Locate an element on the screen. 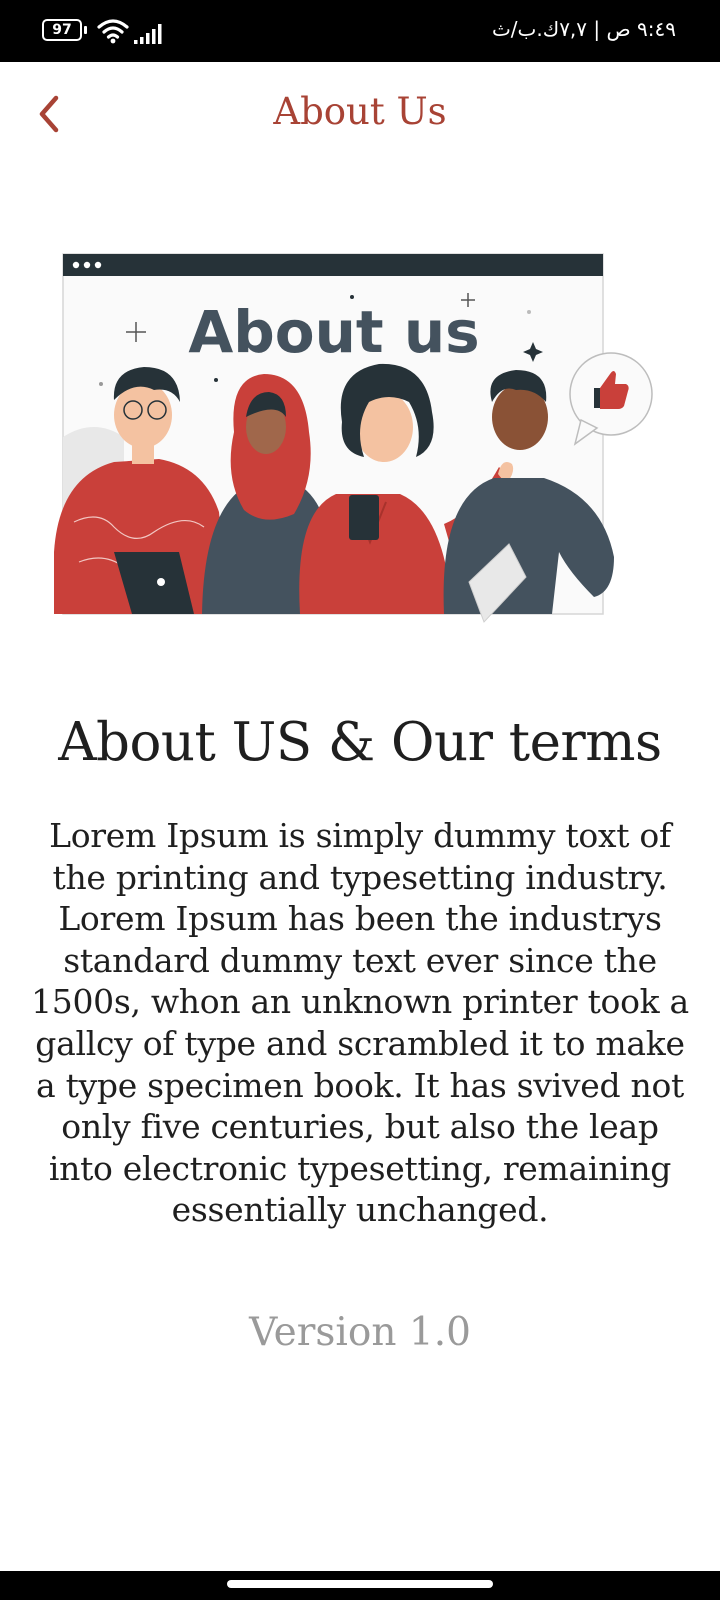 Image resolution: width=720 pixels, height=1600 pixels. banner-text: About us is located at coordinates (333, 332).